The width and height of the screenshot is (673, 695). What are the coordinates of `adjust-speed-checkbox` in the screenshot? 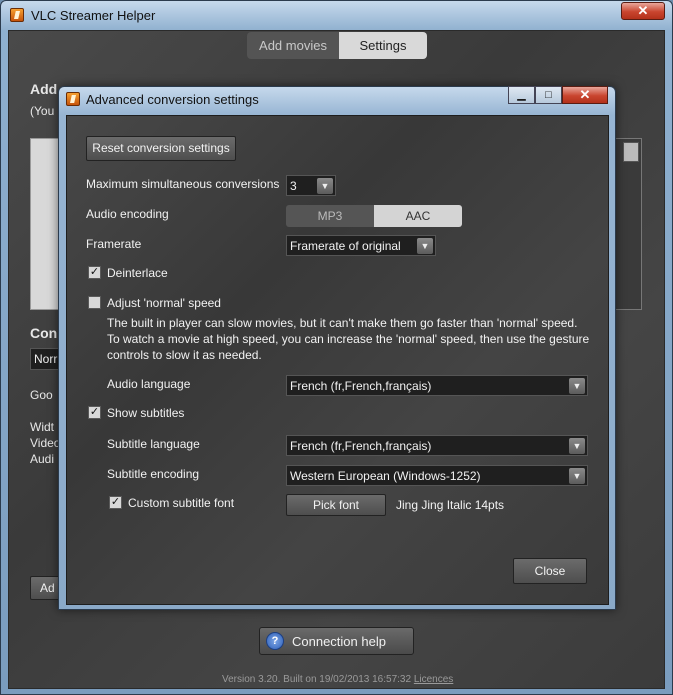 It's located at (94, 302).